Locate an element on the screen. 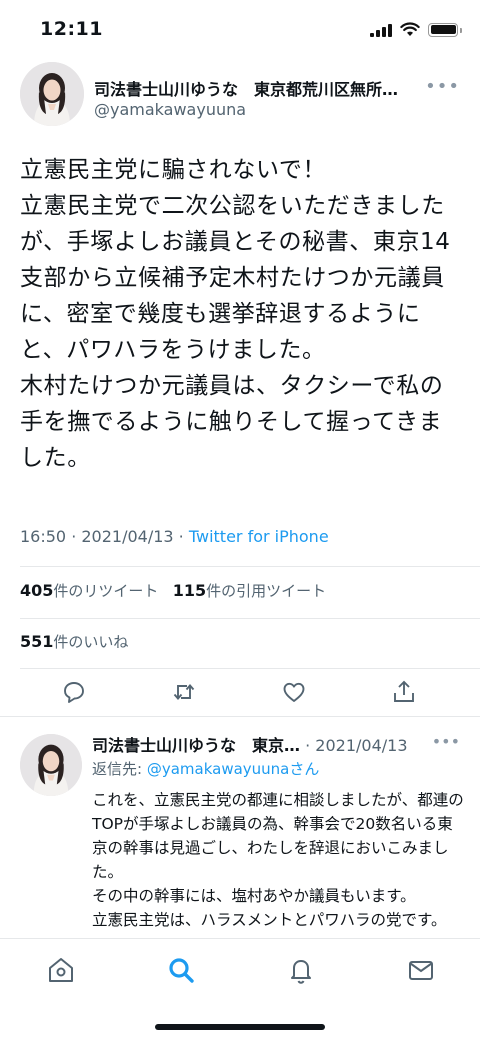  retweet-icon is located at coordinates (184, 692).